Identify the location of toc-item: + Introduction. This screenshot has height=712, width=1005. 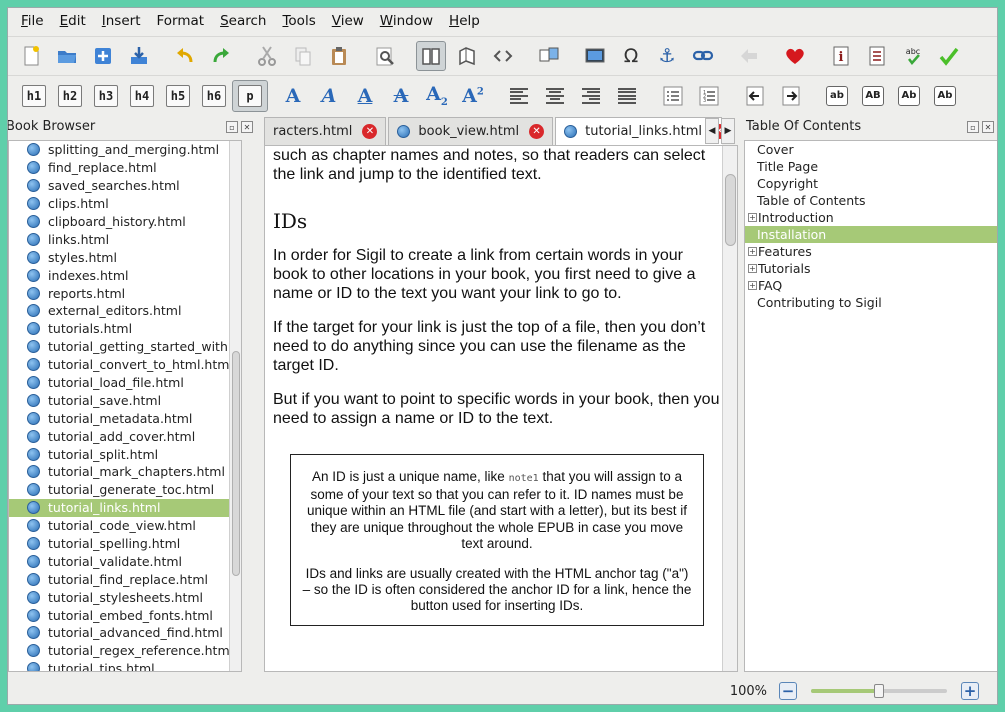
(871, 217).